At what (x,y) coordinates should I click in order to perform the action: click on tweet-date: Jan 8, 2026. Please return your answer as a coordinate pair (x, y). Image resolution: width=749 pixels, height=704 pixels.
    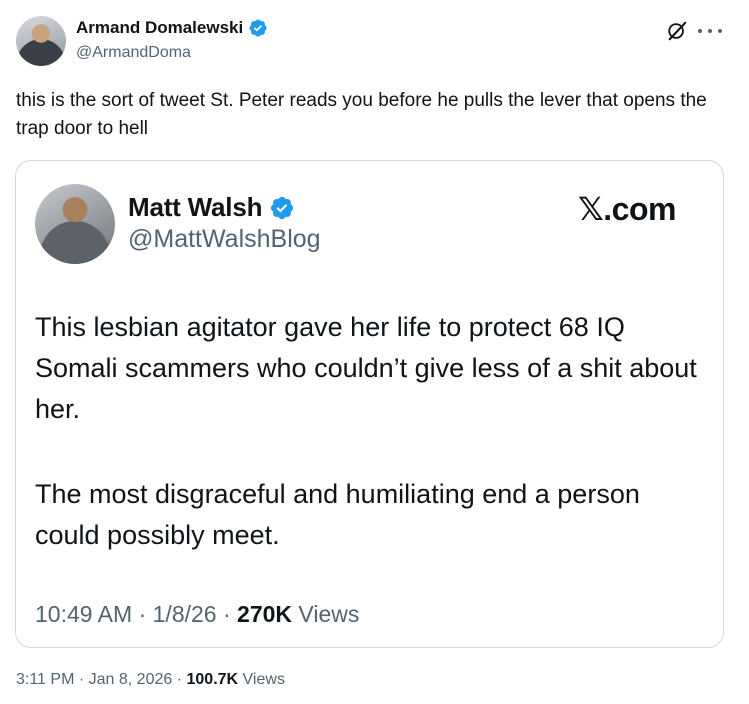
    Looking at the image, I should click on (131, 679).